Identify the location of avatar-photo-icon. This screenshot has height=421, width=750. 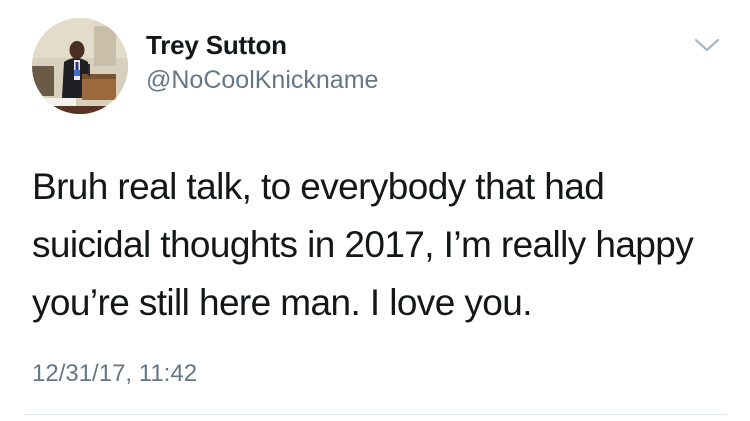
(80, 66).